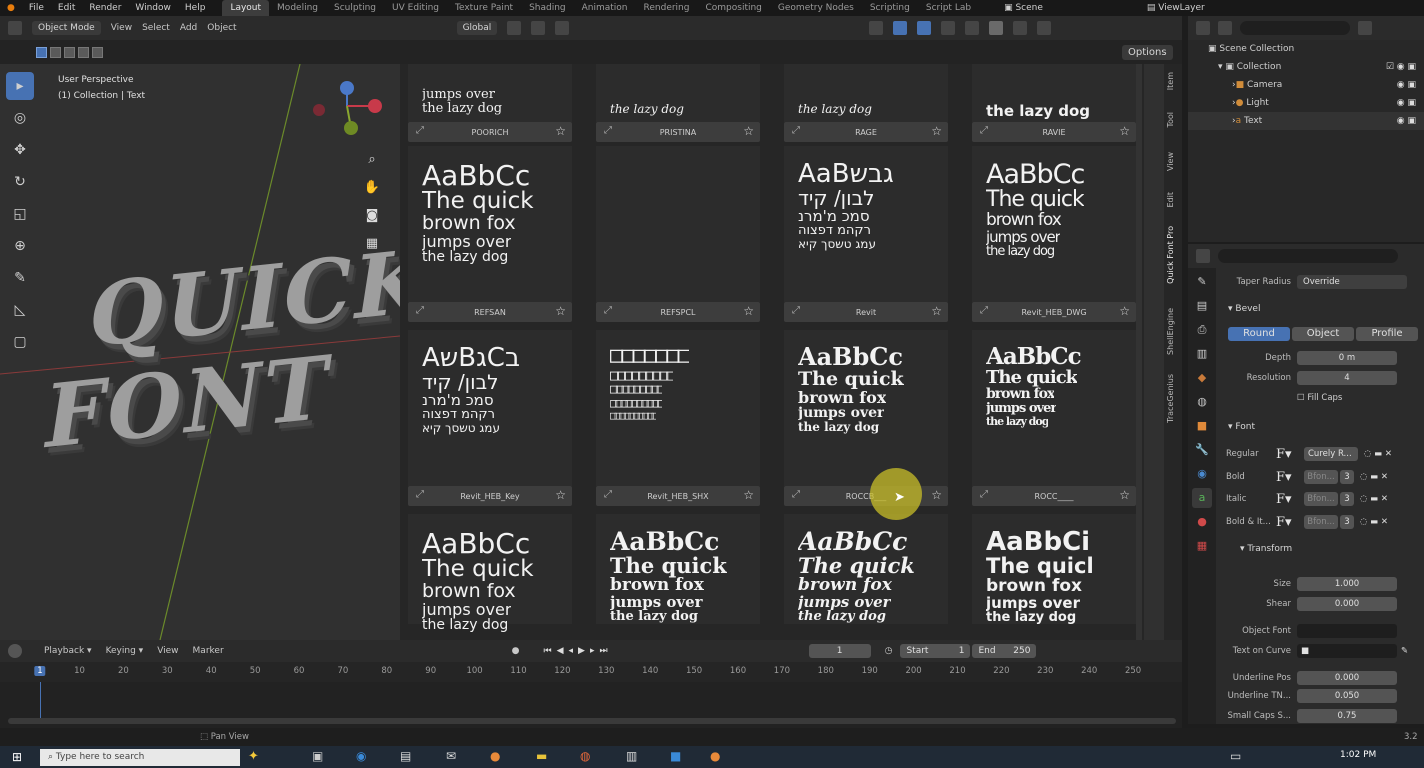 Image resolution: width=1424 pixels, height=768 pixels. Describe the element at coordinates (20, 150) in the screenshot. I see `move-tool-icon: ✥` at that location.